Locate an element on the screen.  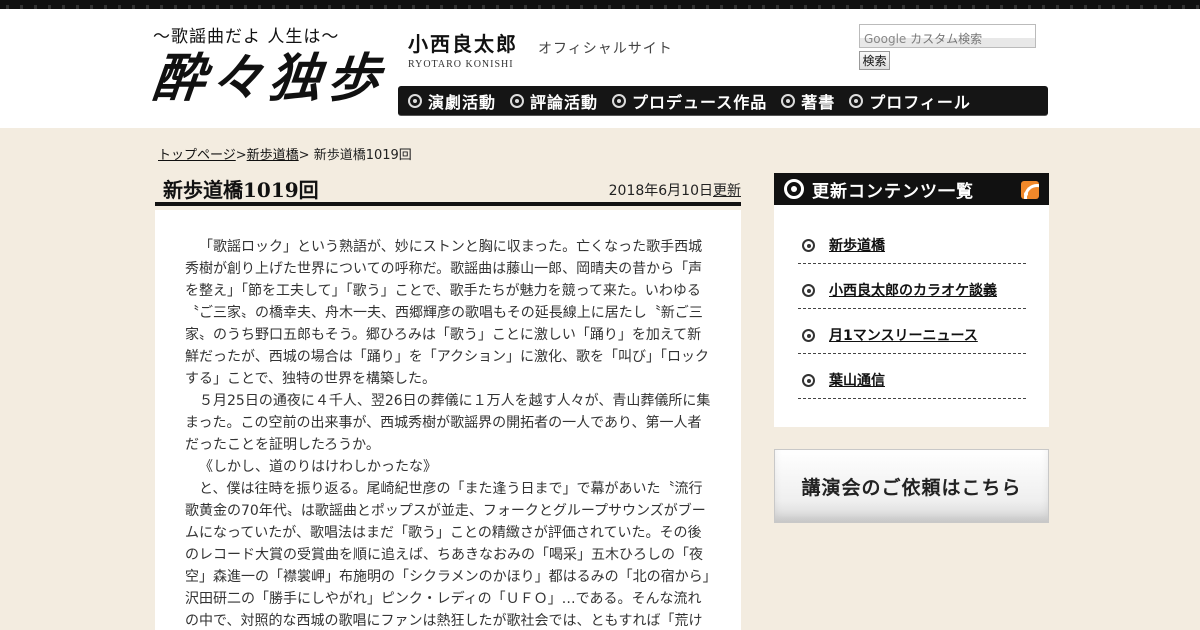
search-placeholder-text: カスタム検索 is located at coordinates (946, 39).